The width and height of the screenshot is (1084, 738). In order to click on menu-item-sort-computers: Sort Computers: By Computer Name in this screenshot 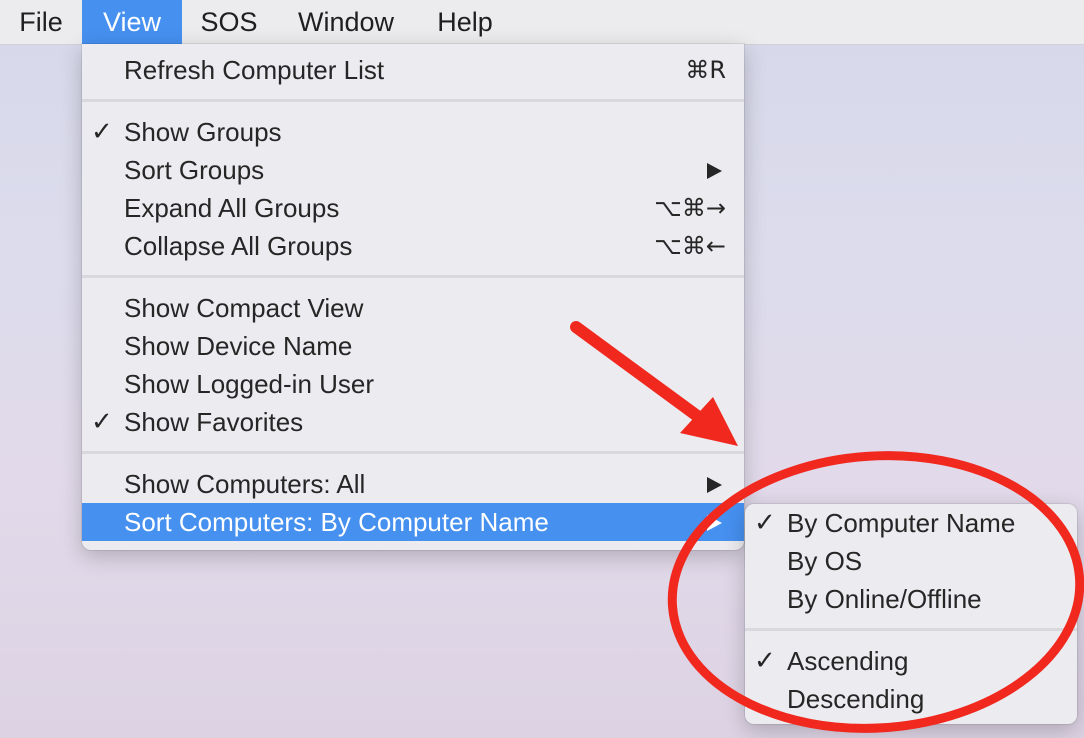, I will do `click(413, 522)`.